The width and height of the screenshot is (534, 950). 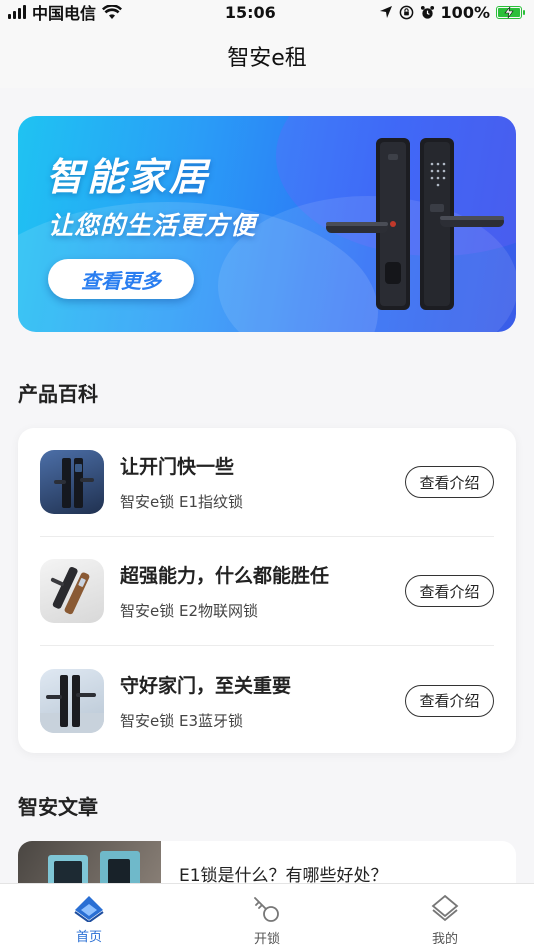 I want to click on battery-icon, so click(x=510, y=12).